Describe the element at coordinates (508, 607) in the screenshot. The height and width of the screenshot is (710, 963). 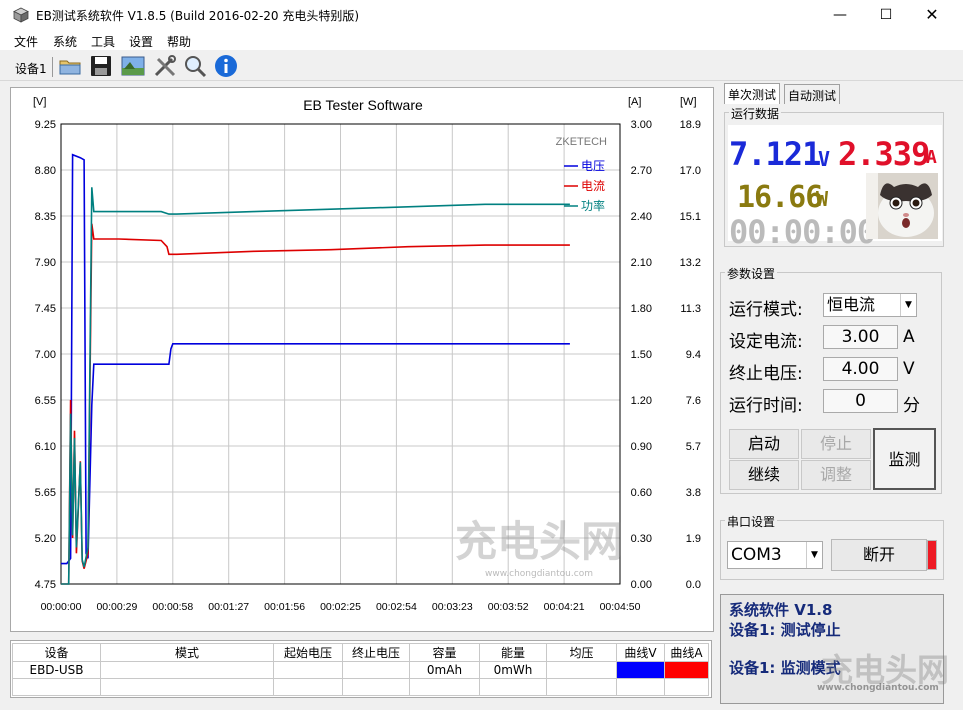
I see `x-tick-label: 00:03:52` at that location.